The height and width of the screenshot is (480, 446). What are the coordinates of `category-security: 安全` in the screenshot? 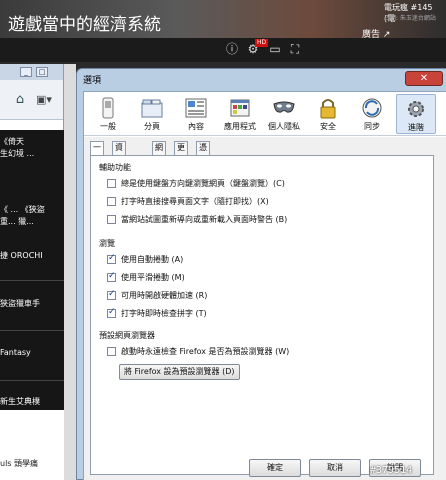 It's located at (328, 114).